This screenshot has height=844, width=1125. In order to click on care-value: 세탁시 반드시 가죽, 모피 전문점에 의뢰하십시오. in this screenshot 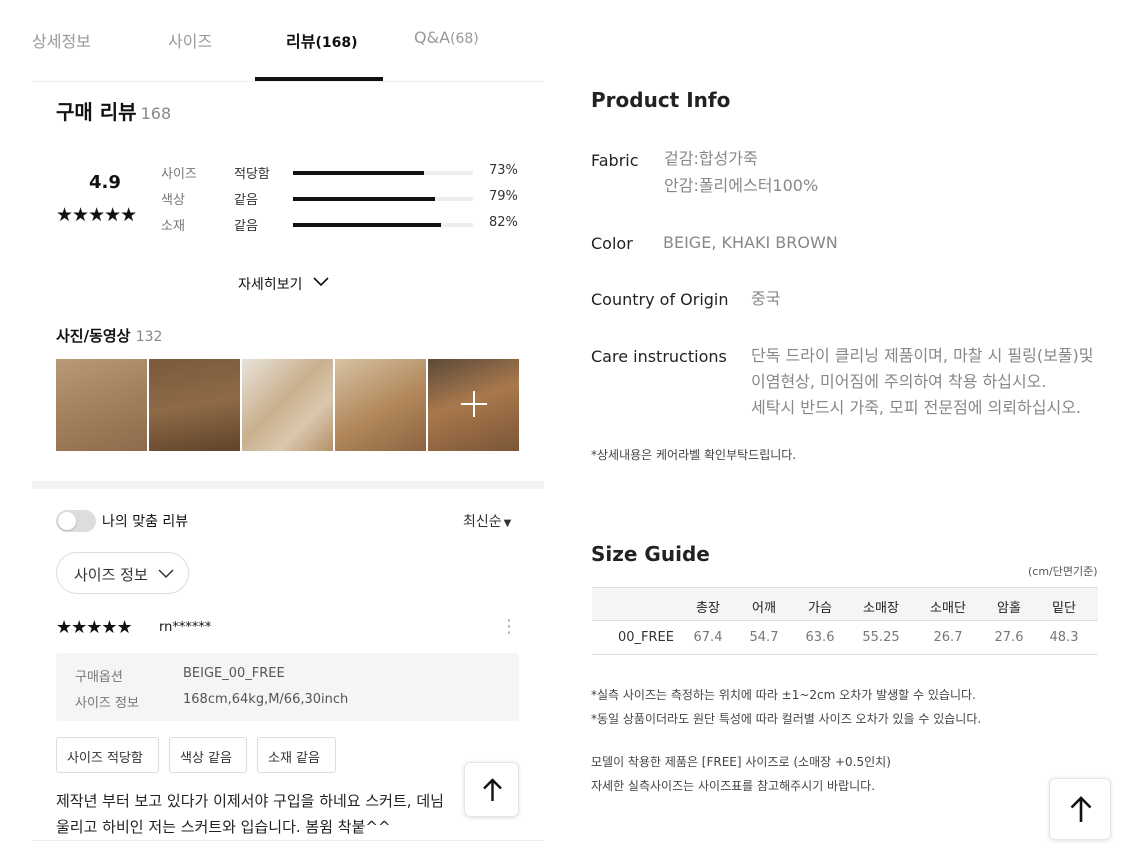, I will do `click(916, 407)`.